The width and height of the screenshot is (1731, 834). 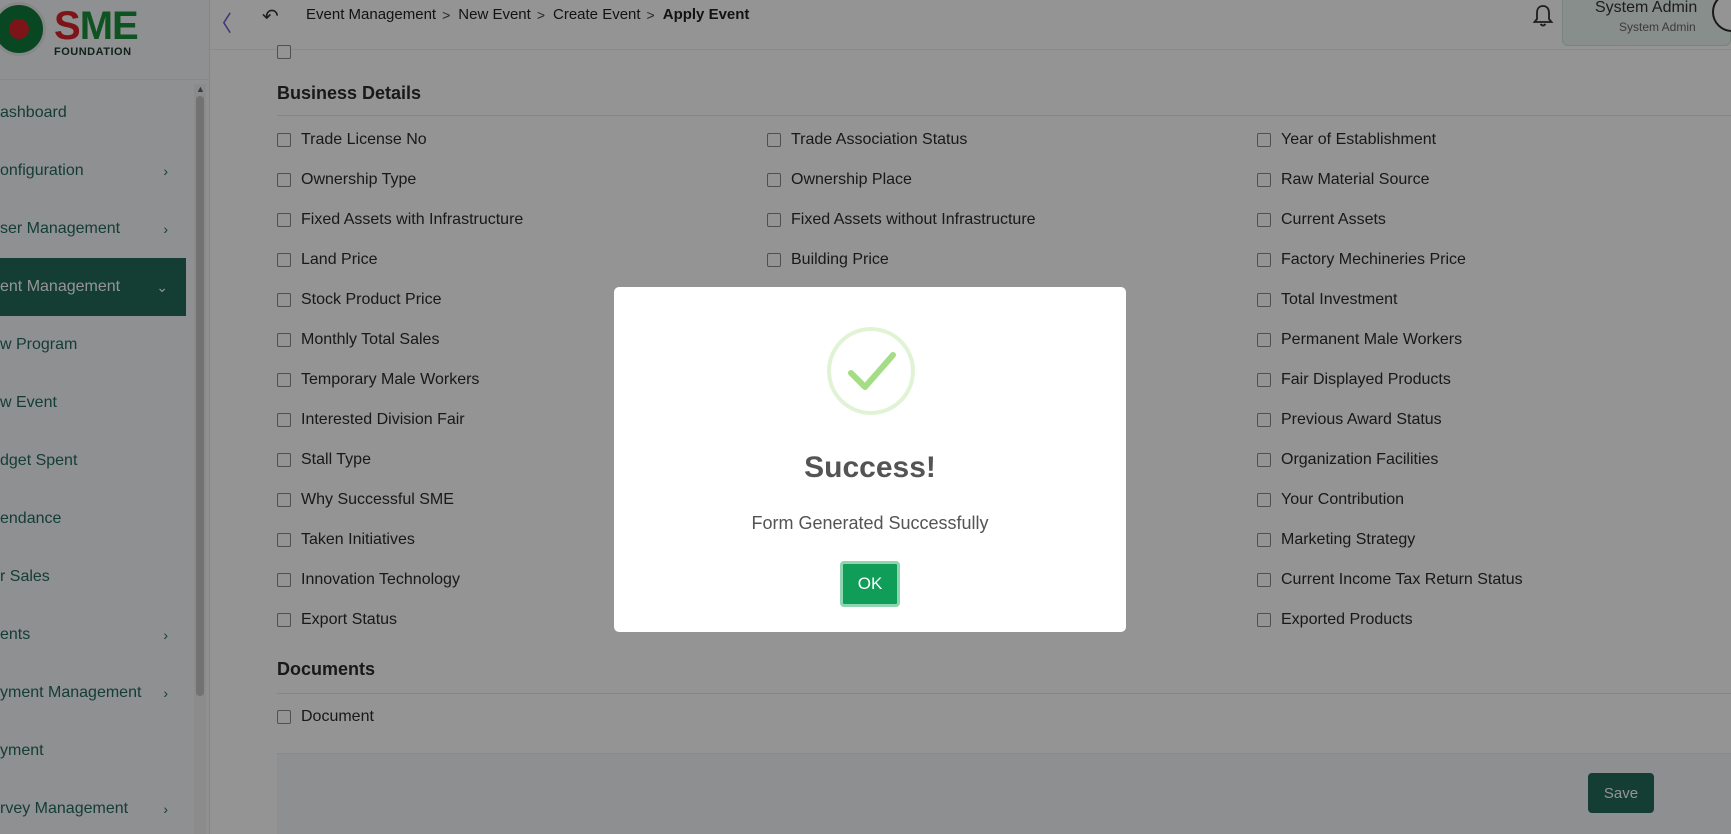 What do you see at coordinates (871, 371) in the screenshot?
I see `check-icon` at bounding box center [871, 371].